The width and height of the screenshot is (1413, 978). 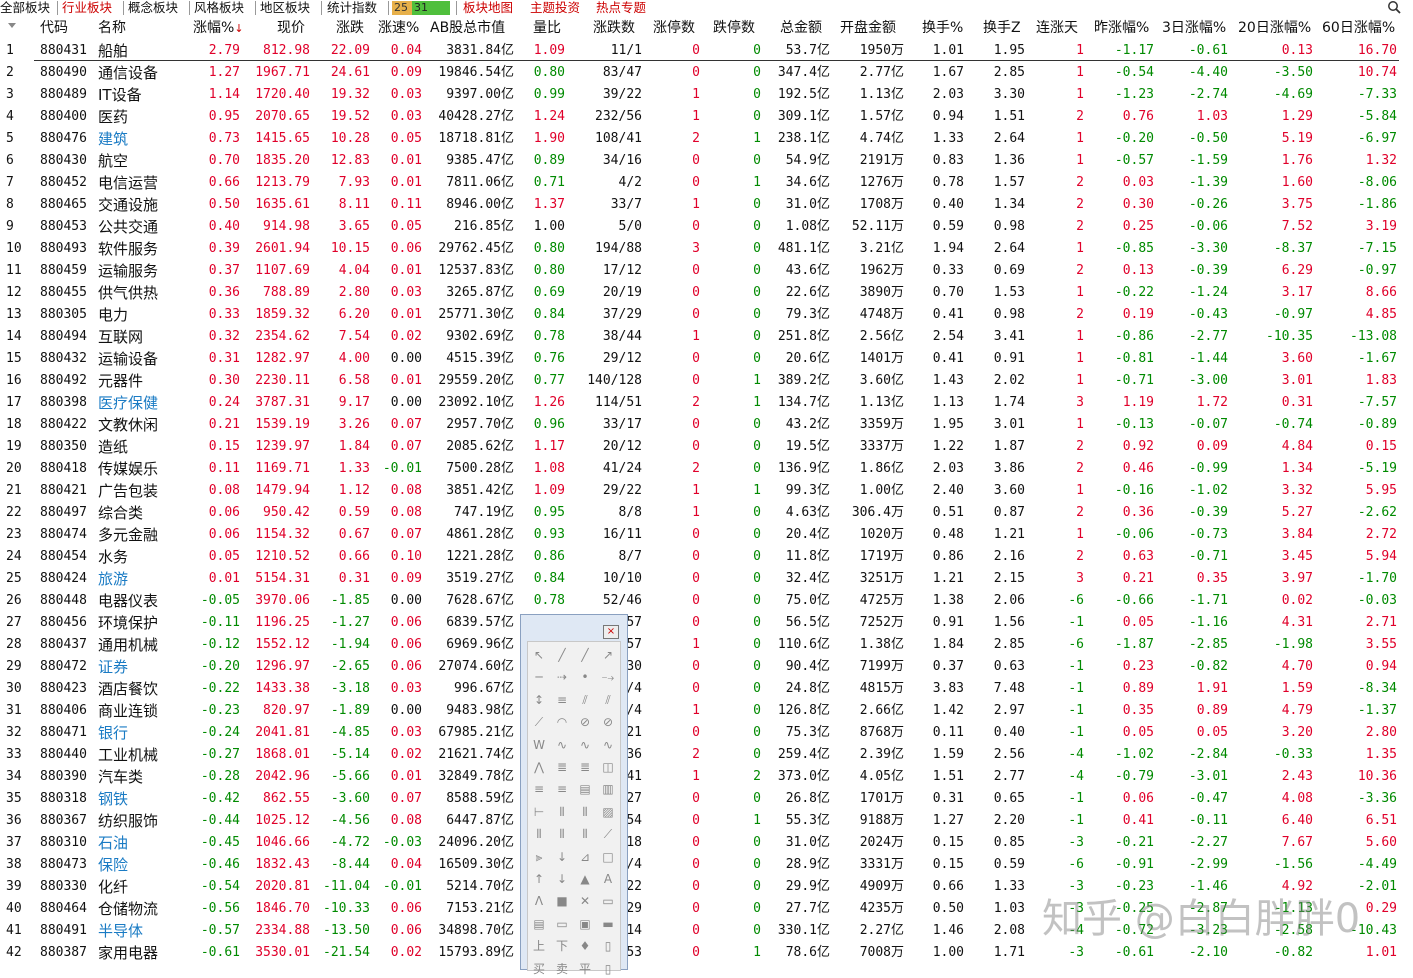 I want to click on cycle3-tool-icon: ⦀, so click(x=585, y=812).